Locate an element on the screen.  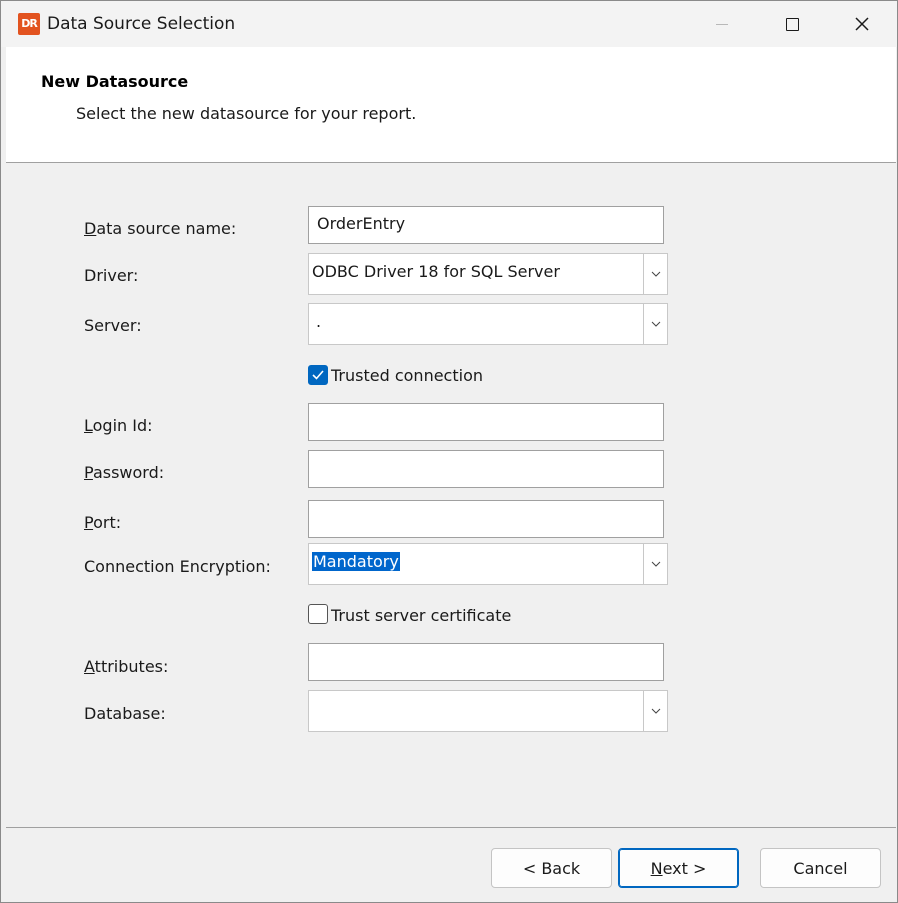
server-dropdown-button is located at coordinates (655, 324).